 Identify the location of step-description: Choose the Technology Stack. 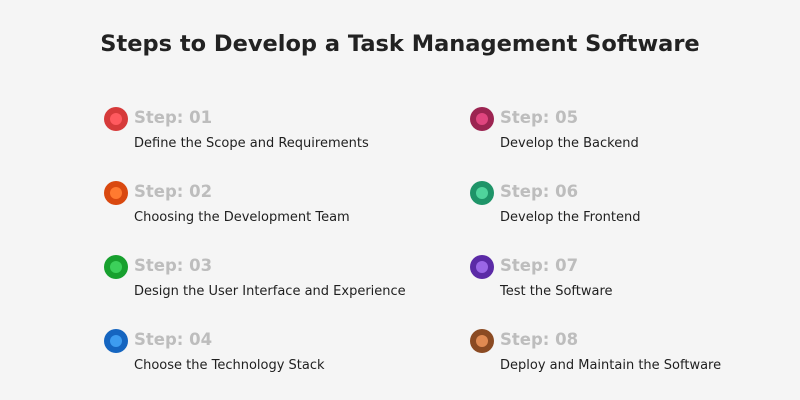
(229, 365).